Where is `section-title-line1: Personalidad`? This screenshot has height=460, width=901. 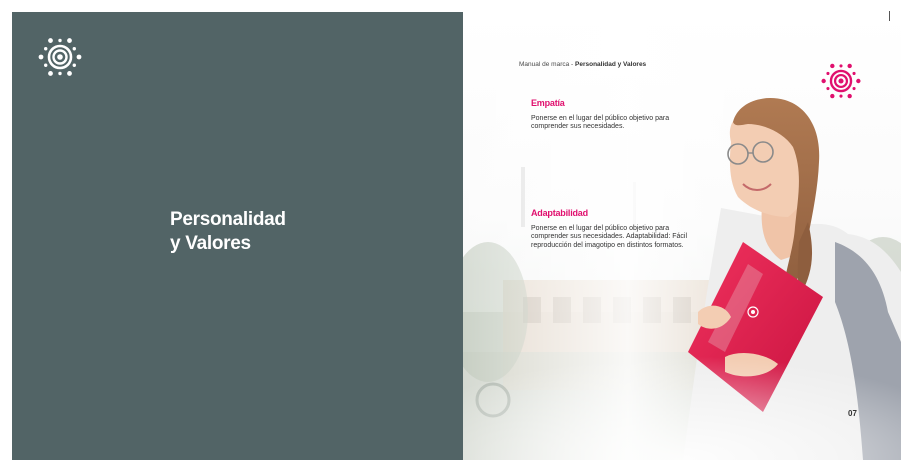
section-title-line1: Personalidad is located at coordinates (228, 219).